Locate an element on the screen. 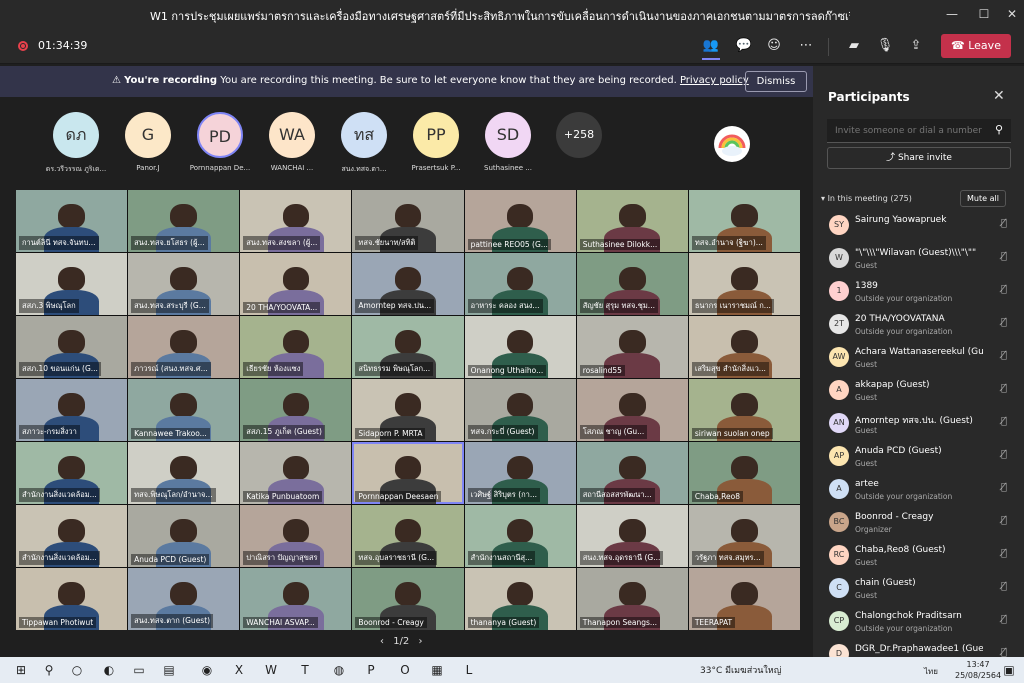 The height and width of the screenshot is (683, 1024). notification-icon: ▣ is located at coordinates (1009, 670).